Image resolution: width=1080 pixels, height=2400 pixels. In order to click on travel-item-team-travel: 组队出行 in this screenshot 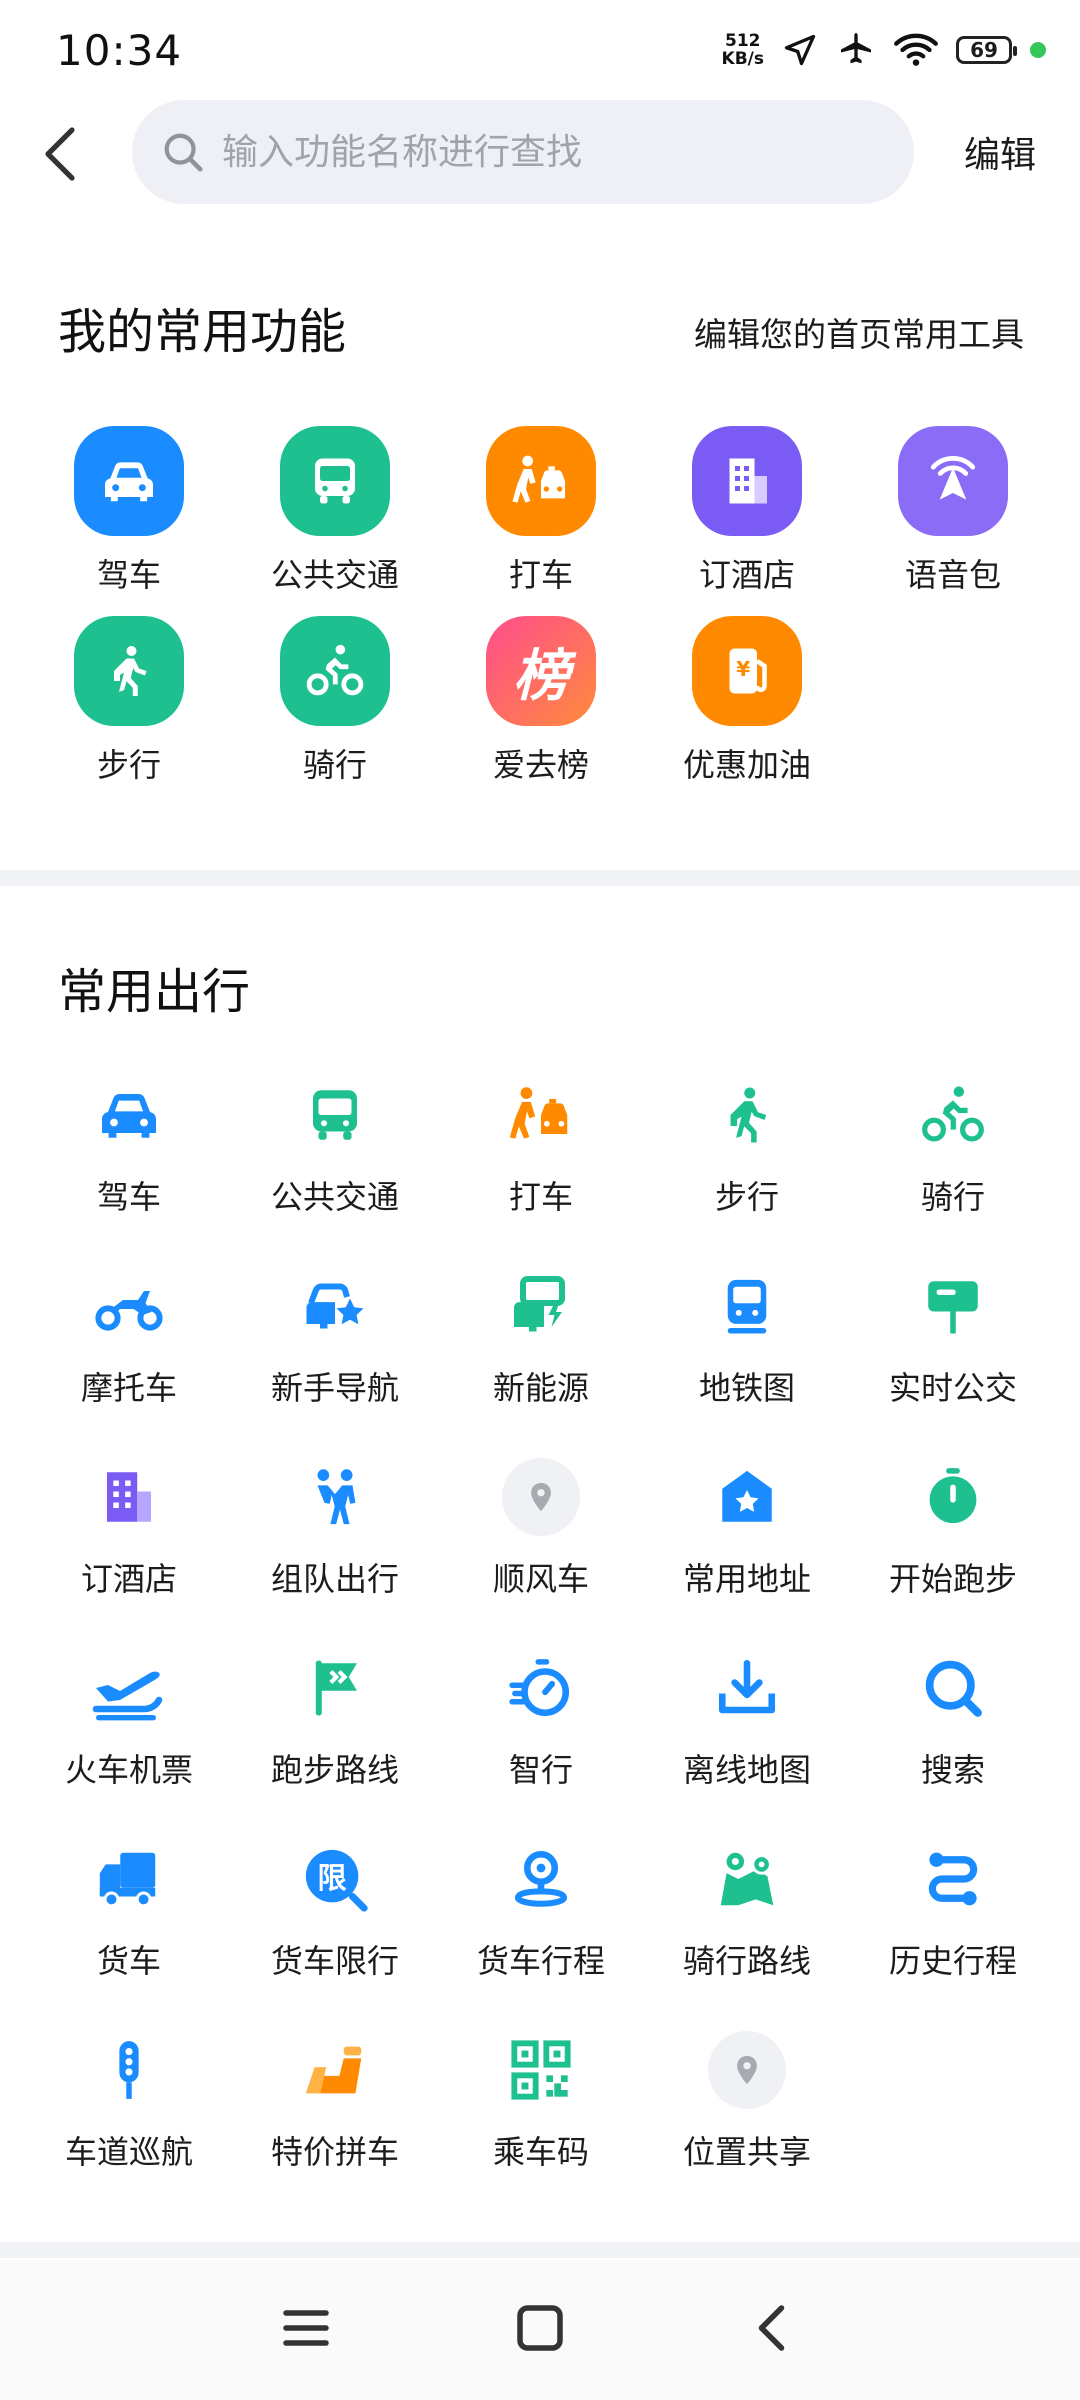, I will do `click(335, 1549)`.